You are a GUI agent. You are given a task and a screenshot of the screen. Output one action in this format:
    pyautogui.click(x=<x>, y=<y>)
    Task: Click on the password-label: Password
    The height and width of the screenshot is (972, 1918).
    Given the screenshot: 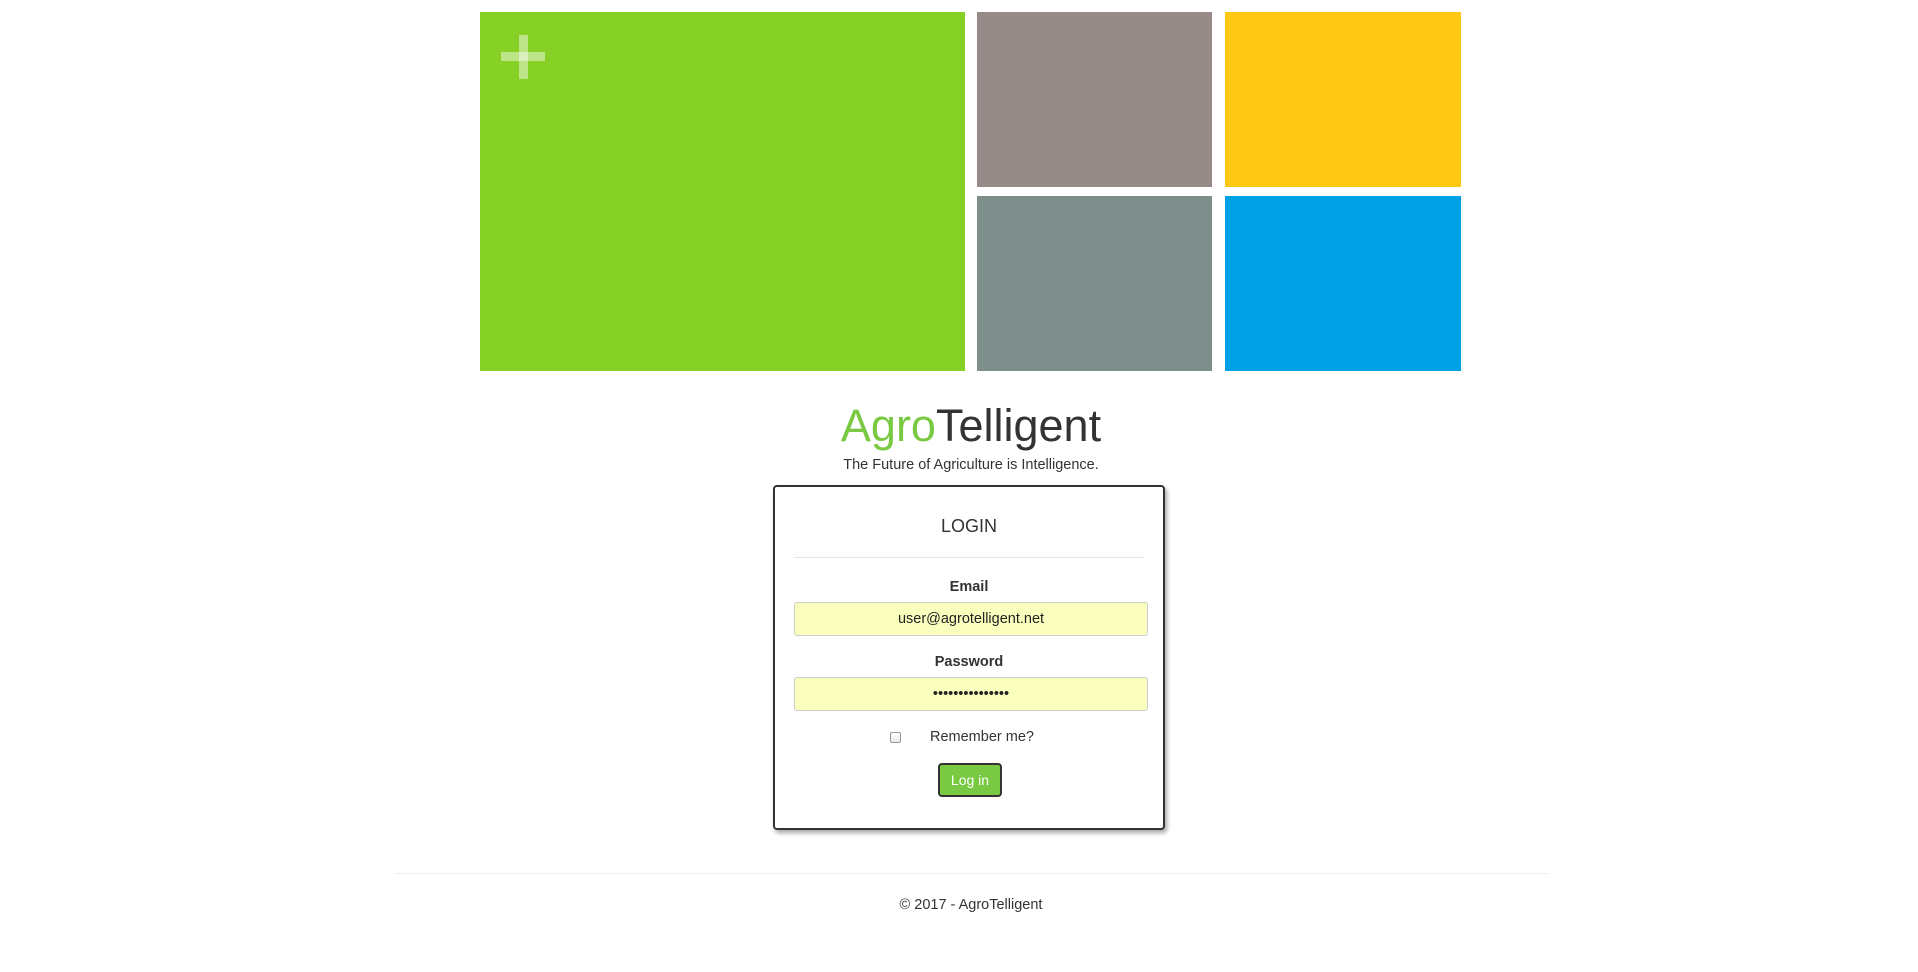 What is the action you would take?
    pyautogui.click(x=969, y=662)
    